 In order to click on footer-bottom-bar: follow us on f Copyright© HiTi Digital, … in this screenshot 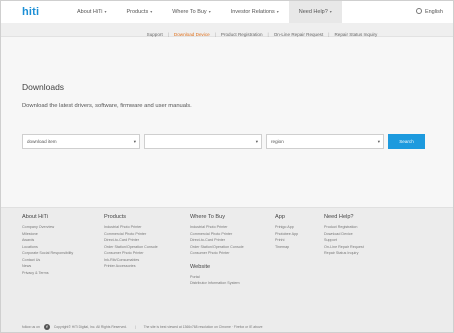, I will do `click(227, 327)`.